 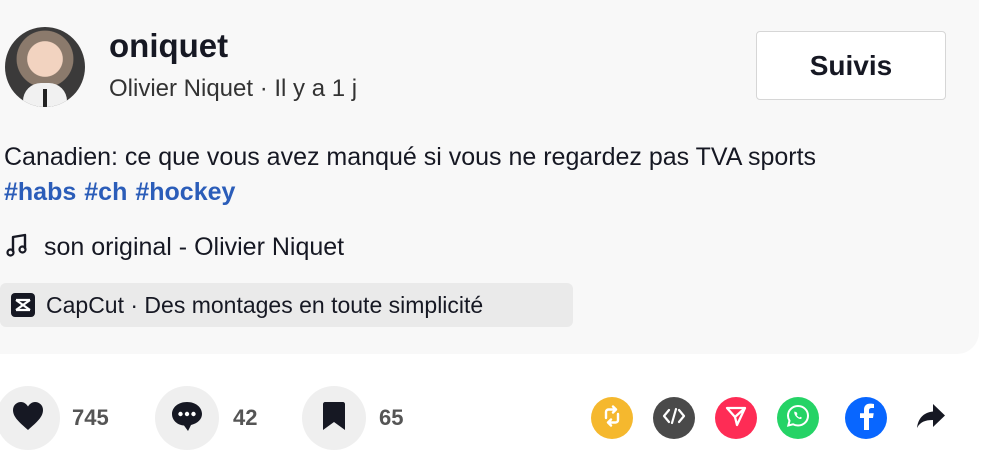 I want to click on music-note-icon, so click(x=17, y=247).